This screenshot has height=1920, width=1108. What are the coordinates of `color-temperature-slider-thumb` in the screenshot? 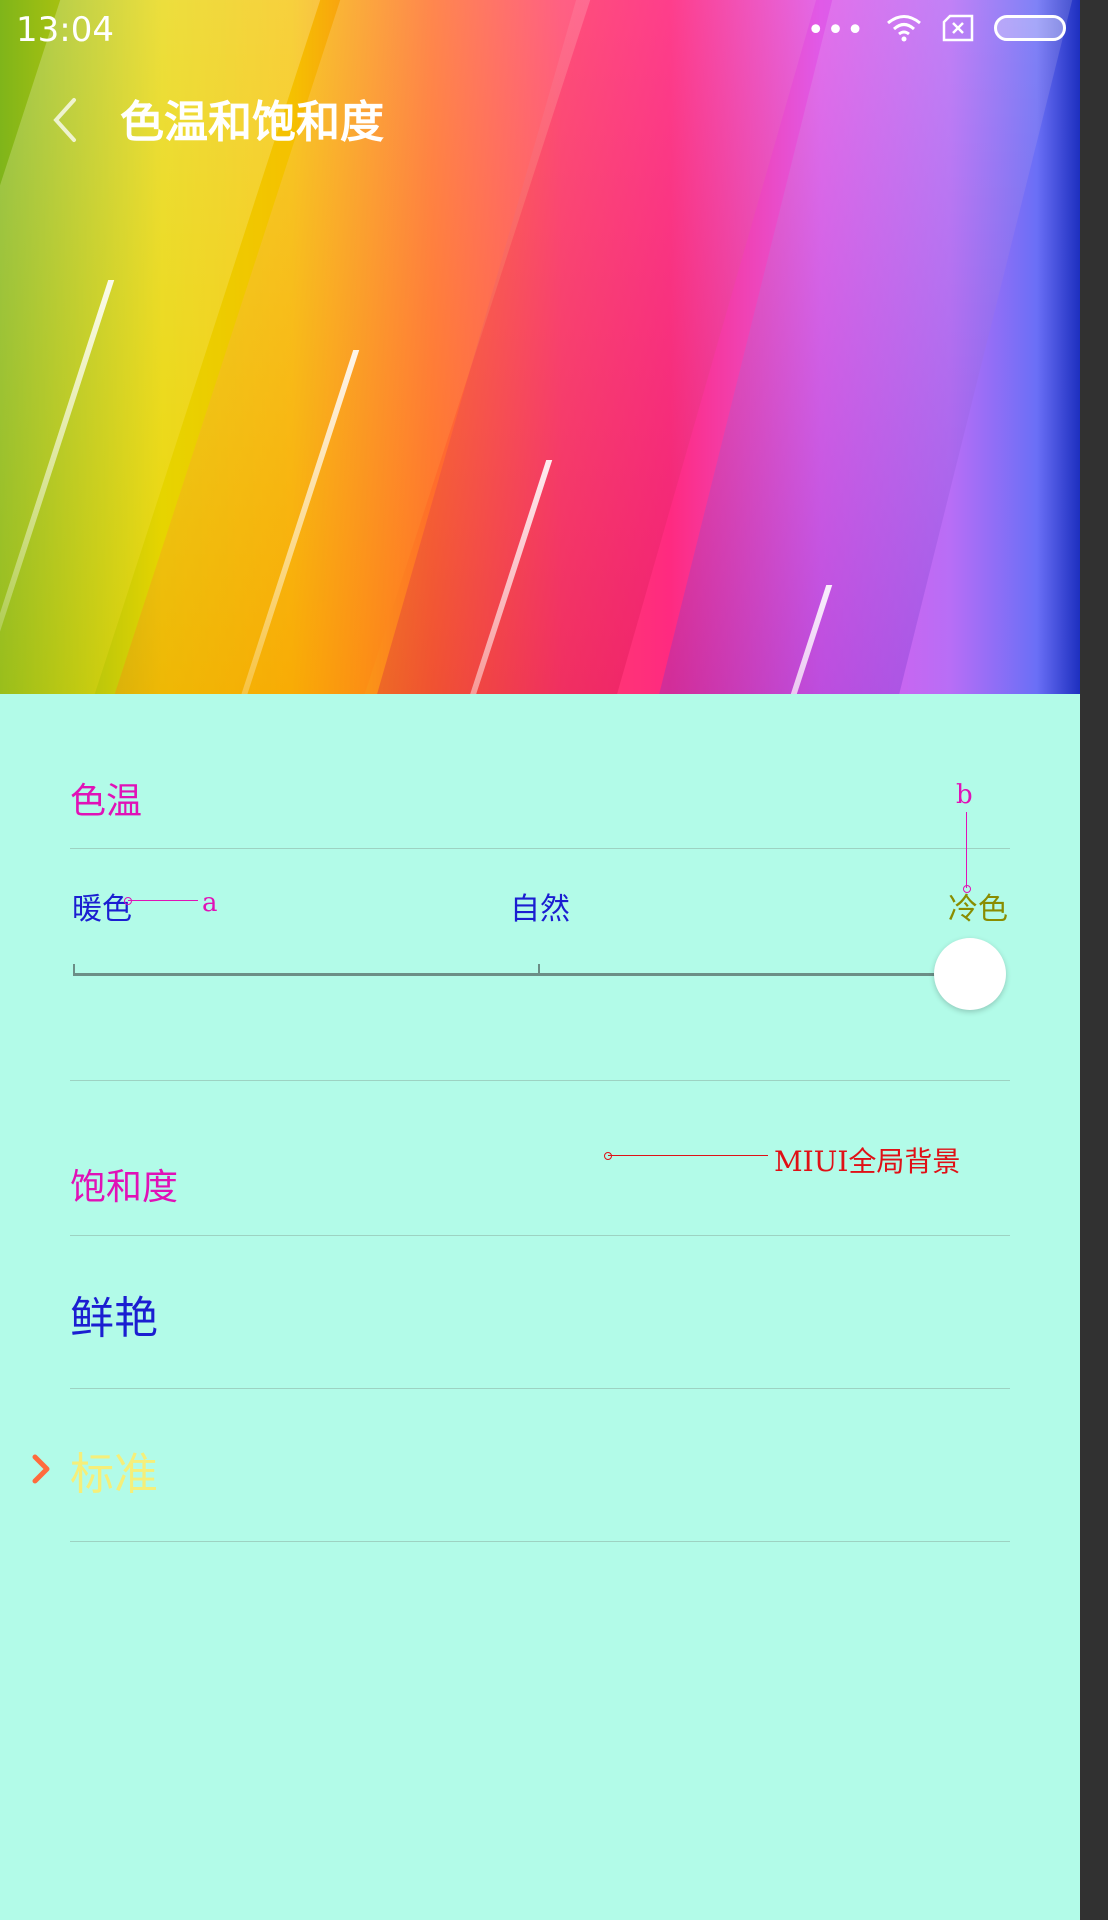 It's located at (970, 974).